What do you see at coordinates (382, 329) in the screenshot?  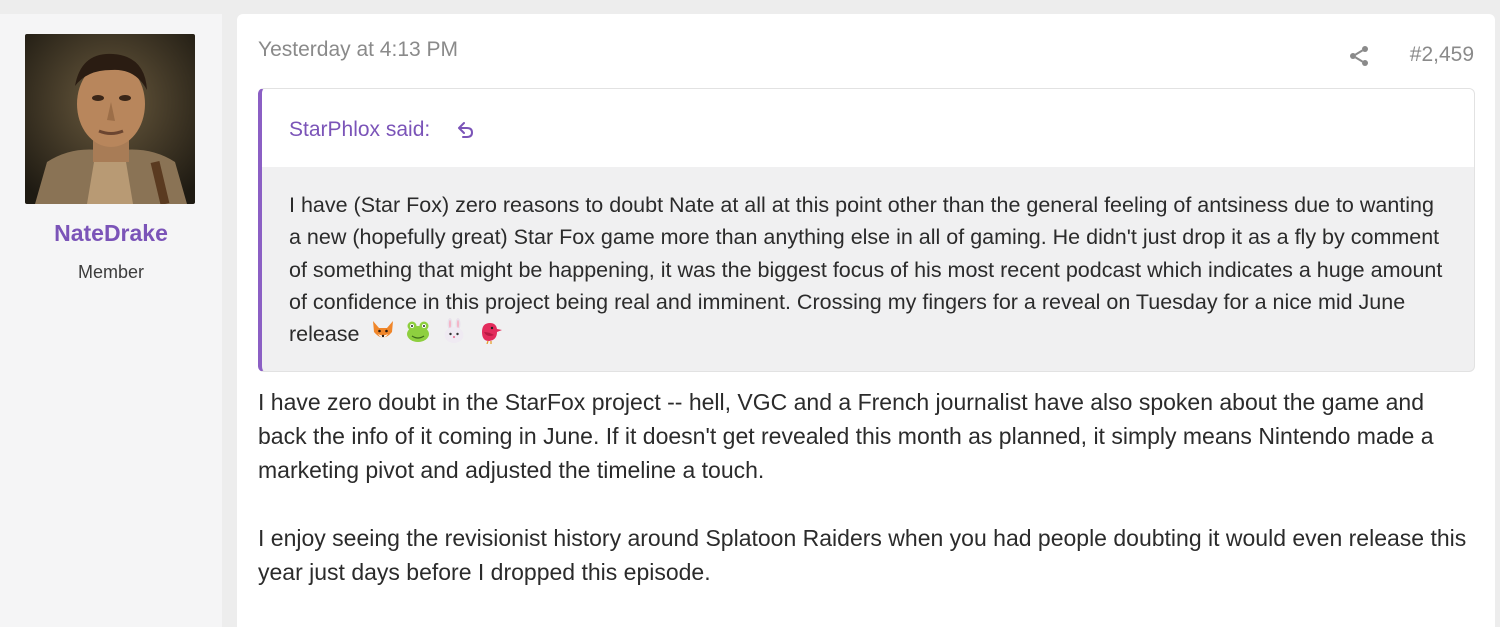 I see `fox-emoji` at bounding box center [382, 329].